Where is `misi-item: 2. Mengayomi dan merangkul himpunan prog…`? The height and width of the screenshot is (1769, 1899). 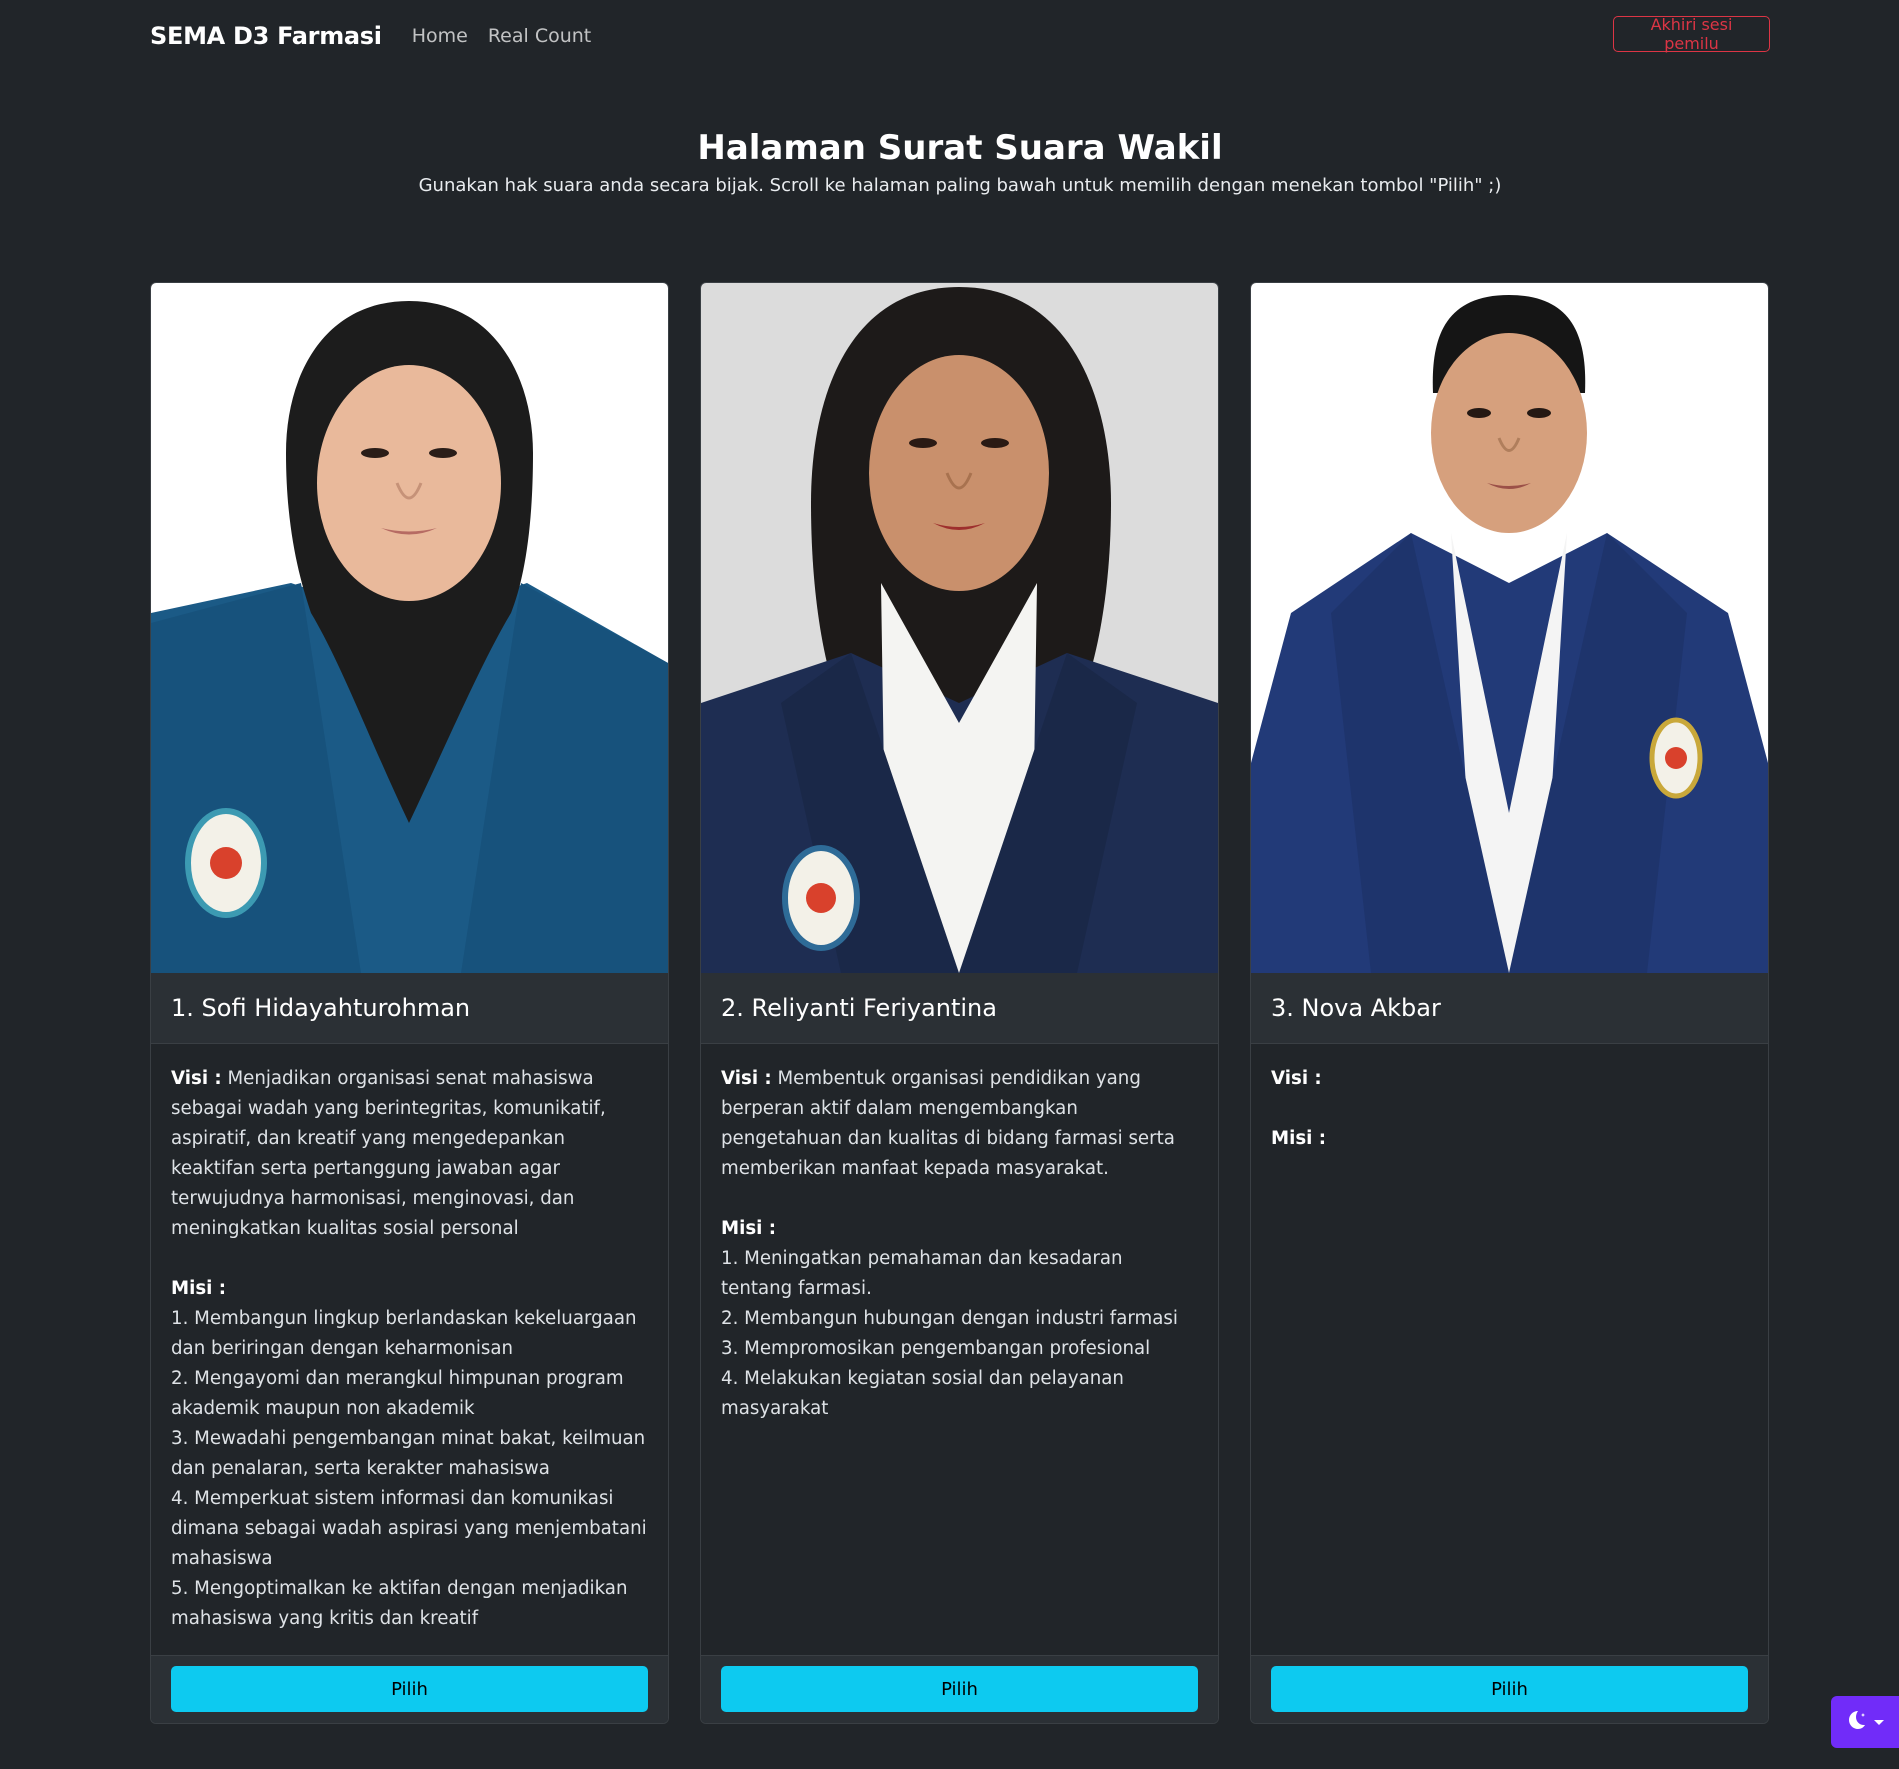 misi-item: 2. Mengayomi dan merangkul himpunan prog… is located at coordinates (397, 1393).